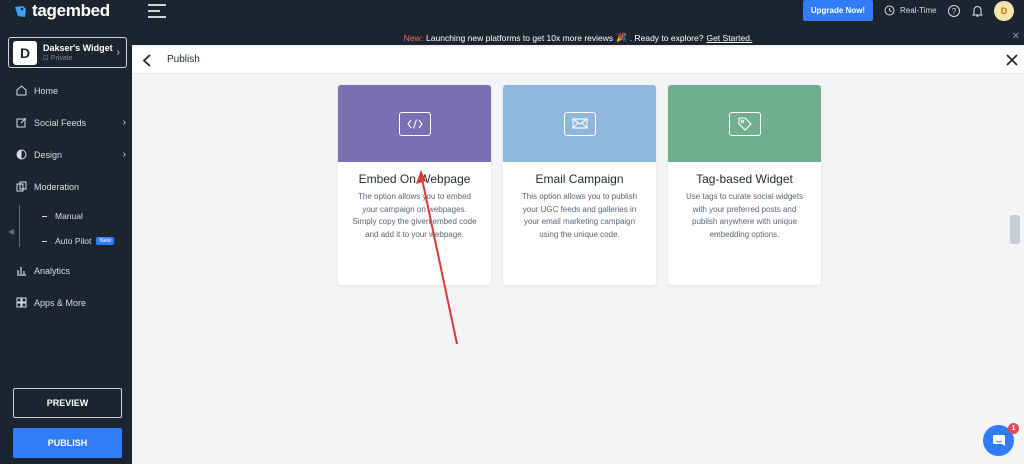  What do you see at coordinates (889, 10) in the screenshot?
I see `clock-icon` at bounding box center [889, 10].